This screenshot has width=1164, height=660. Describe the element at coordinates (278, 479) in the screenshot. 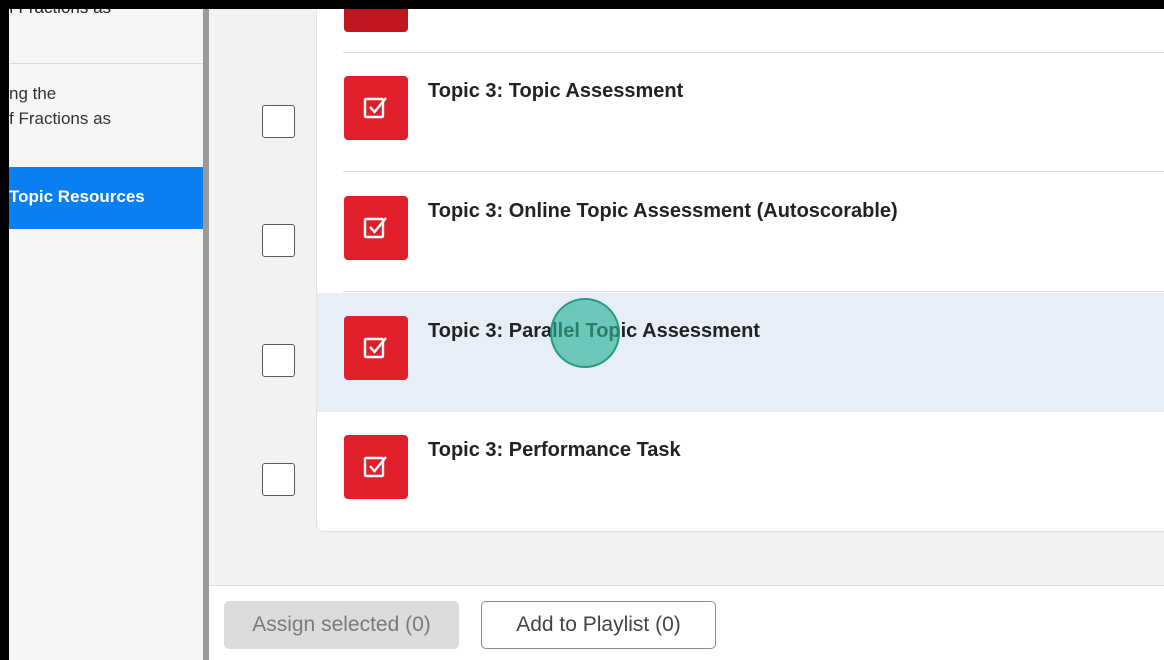

I see `select-checkbox-performance-task` at that location.